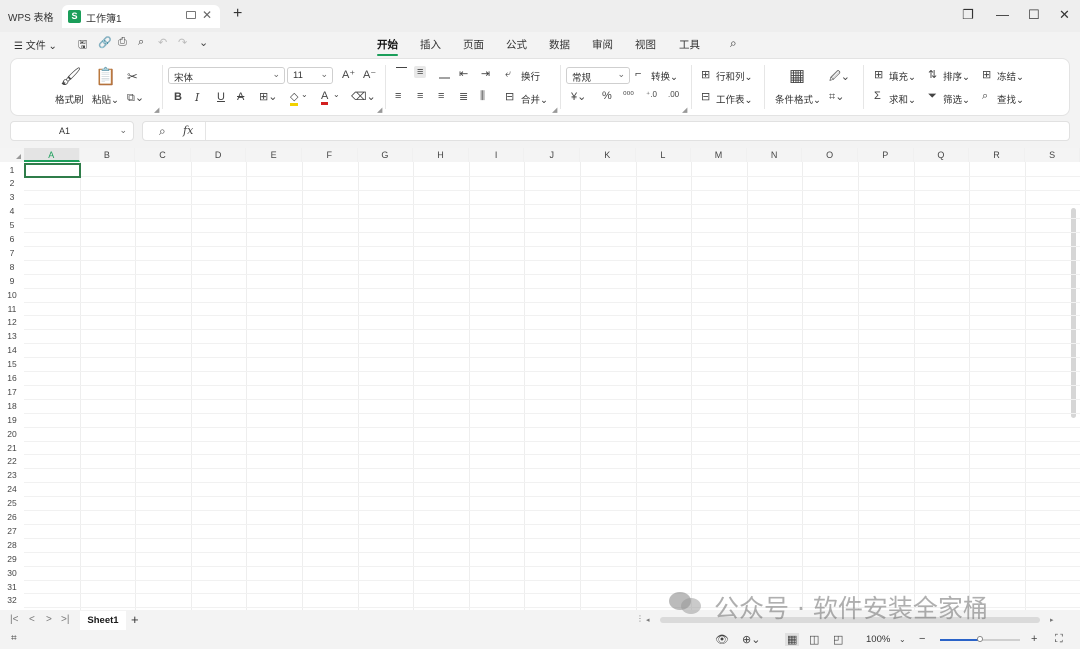 Image resolution: width=1080 pixels, height=649 pixels. I want to click on align-center-icon: ≡, so click(420, 96).